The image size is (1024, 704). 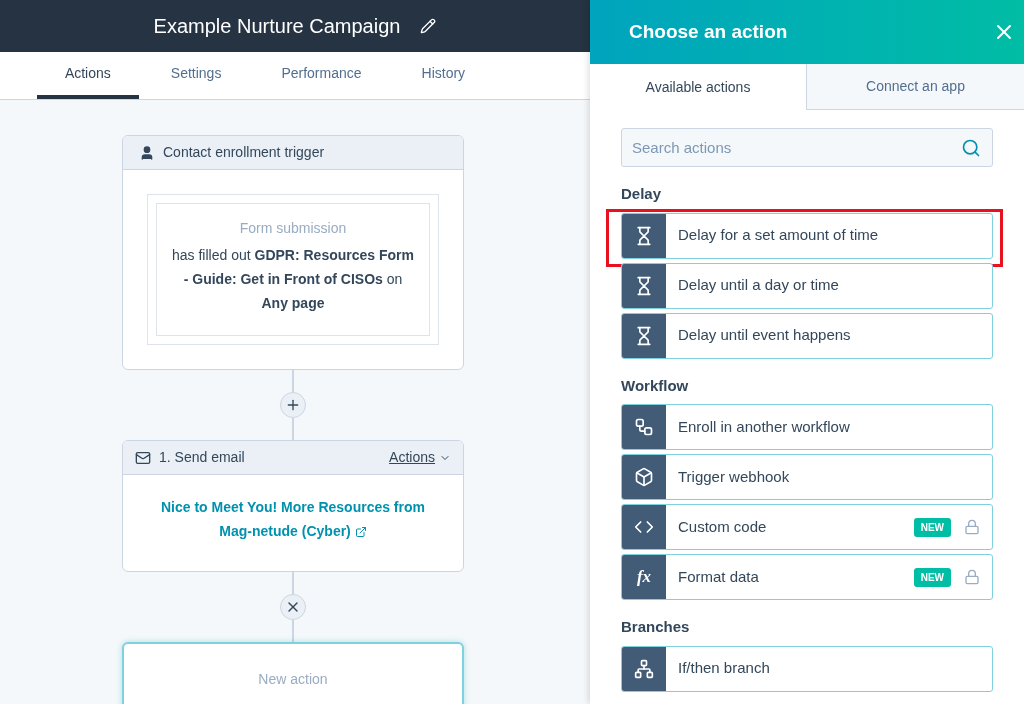 What do you see at coordinates (915, 87) in the screenshot?
I see `panel-tab: Connect an app` at bounding box center [915, 87].